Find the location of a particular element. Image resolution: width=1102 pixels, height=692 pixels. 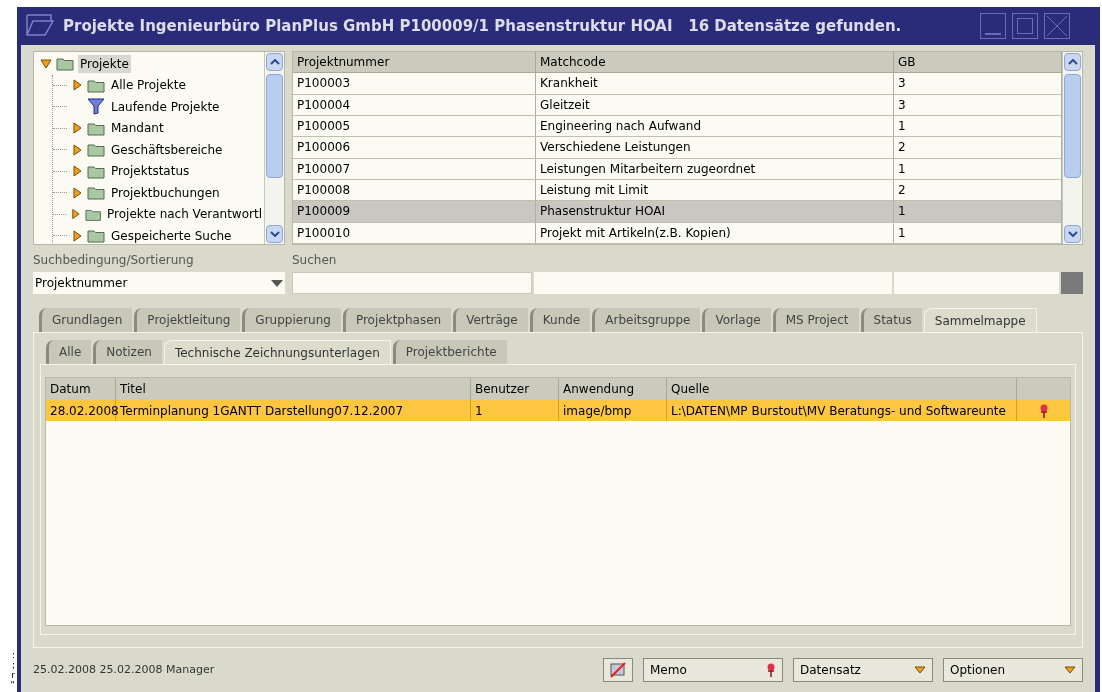

edge-mark: “ is located at coordinates (12, 685).